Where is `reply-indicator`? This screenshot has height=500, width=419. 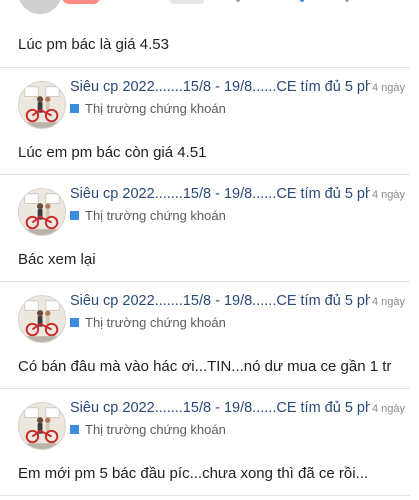 reply-indicator is located at coordinates (187, 2).